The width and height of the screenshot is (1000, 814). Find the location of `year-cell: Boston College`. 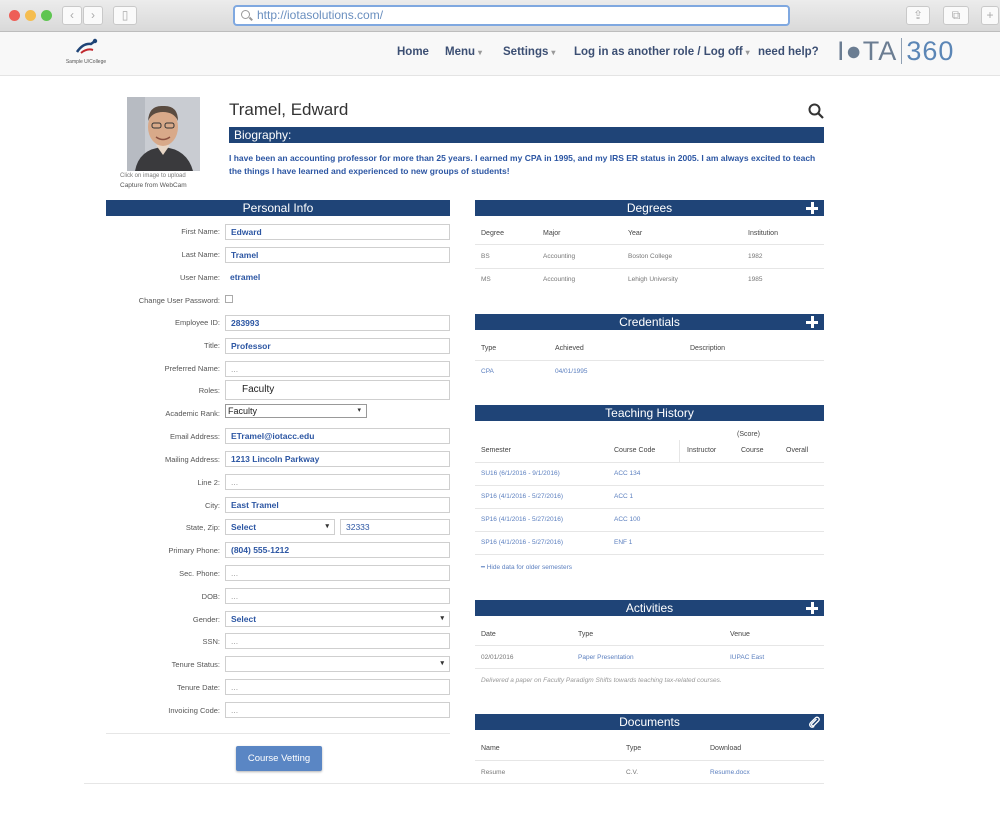

year-cell: Boston College is located at coordinates (650, 256).